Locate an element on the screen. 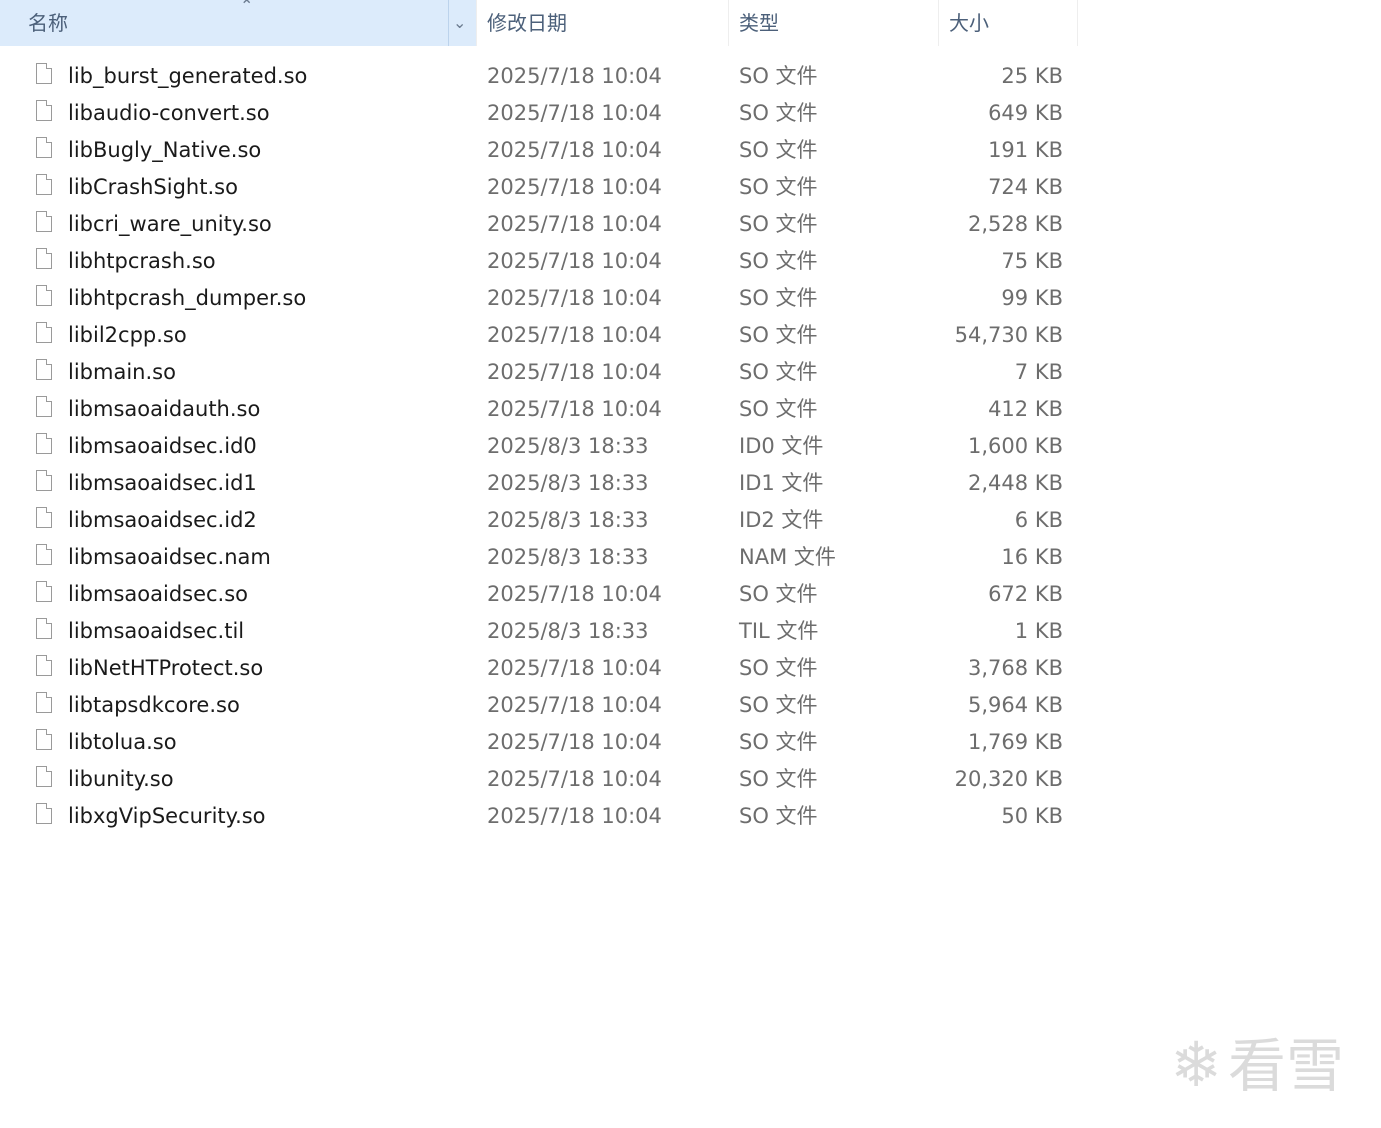  chevron-down-icon: ⌄ is located at coordinates (459, 23).